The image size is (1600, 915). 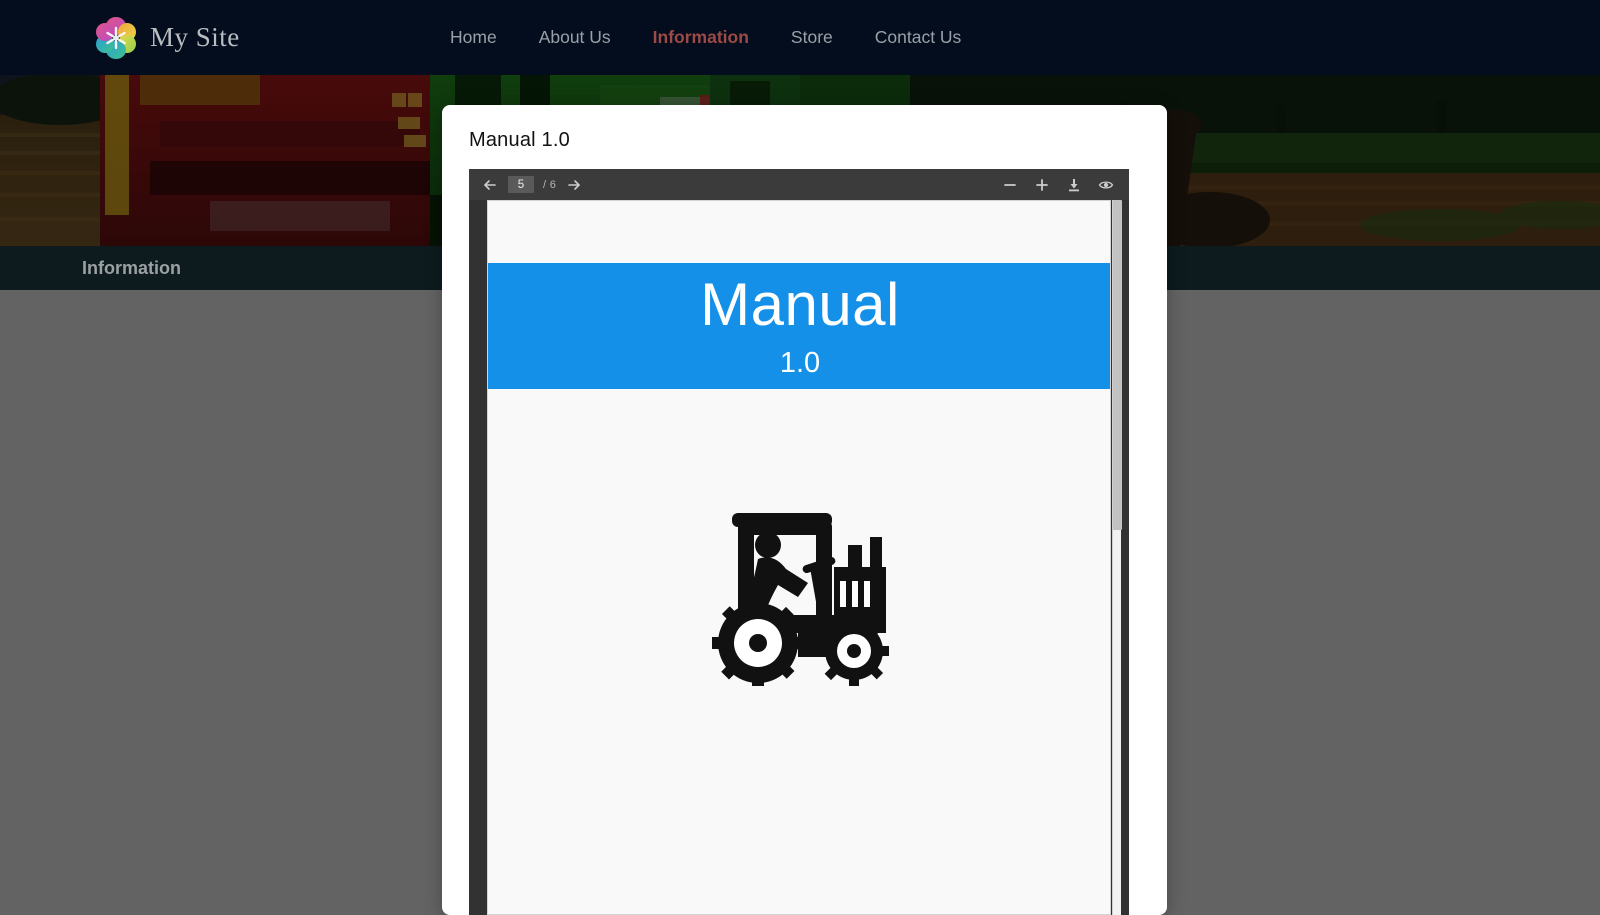 I want to click on brand-name: My Site, so click(x=195, y=37).